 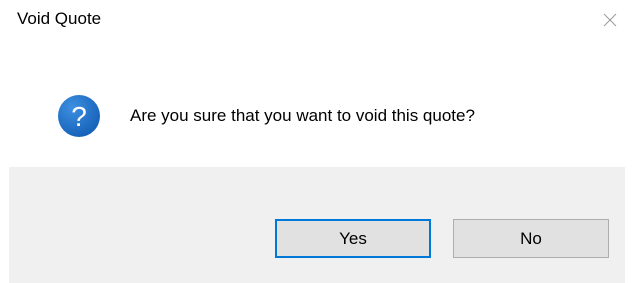 What do you see at coordinates (531, 238) in the screenshot?
I see `no-button: No` at bounding box center [531, 238].